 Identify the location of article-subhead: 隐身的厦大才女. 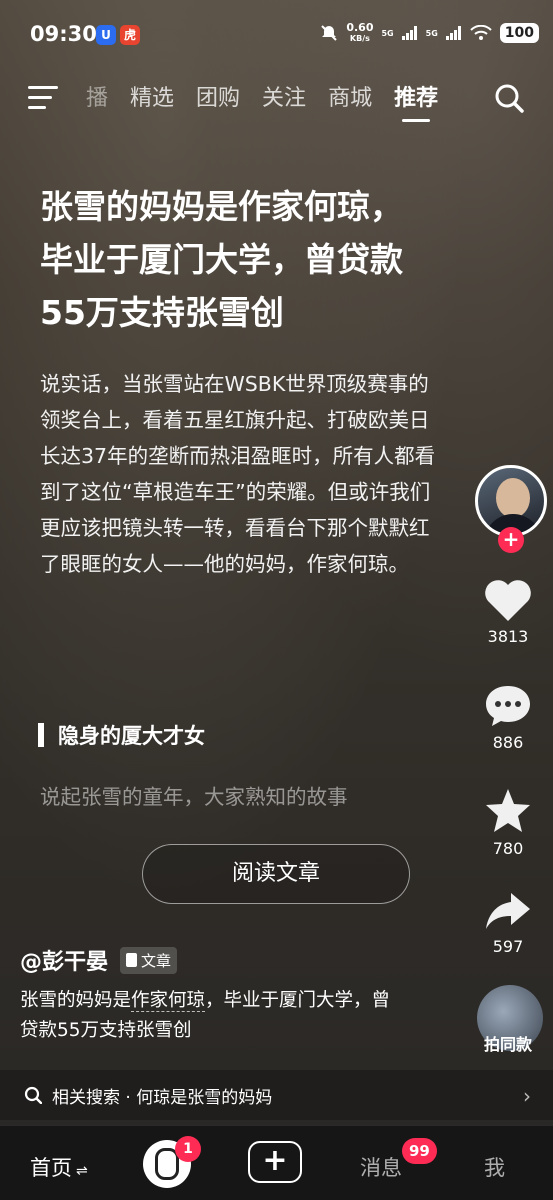
(121, 735).